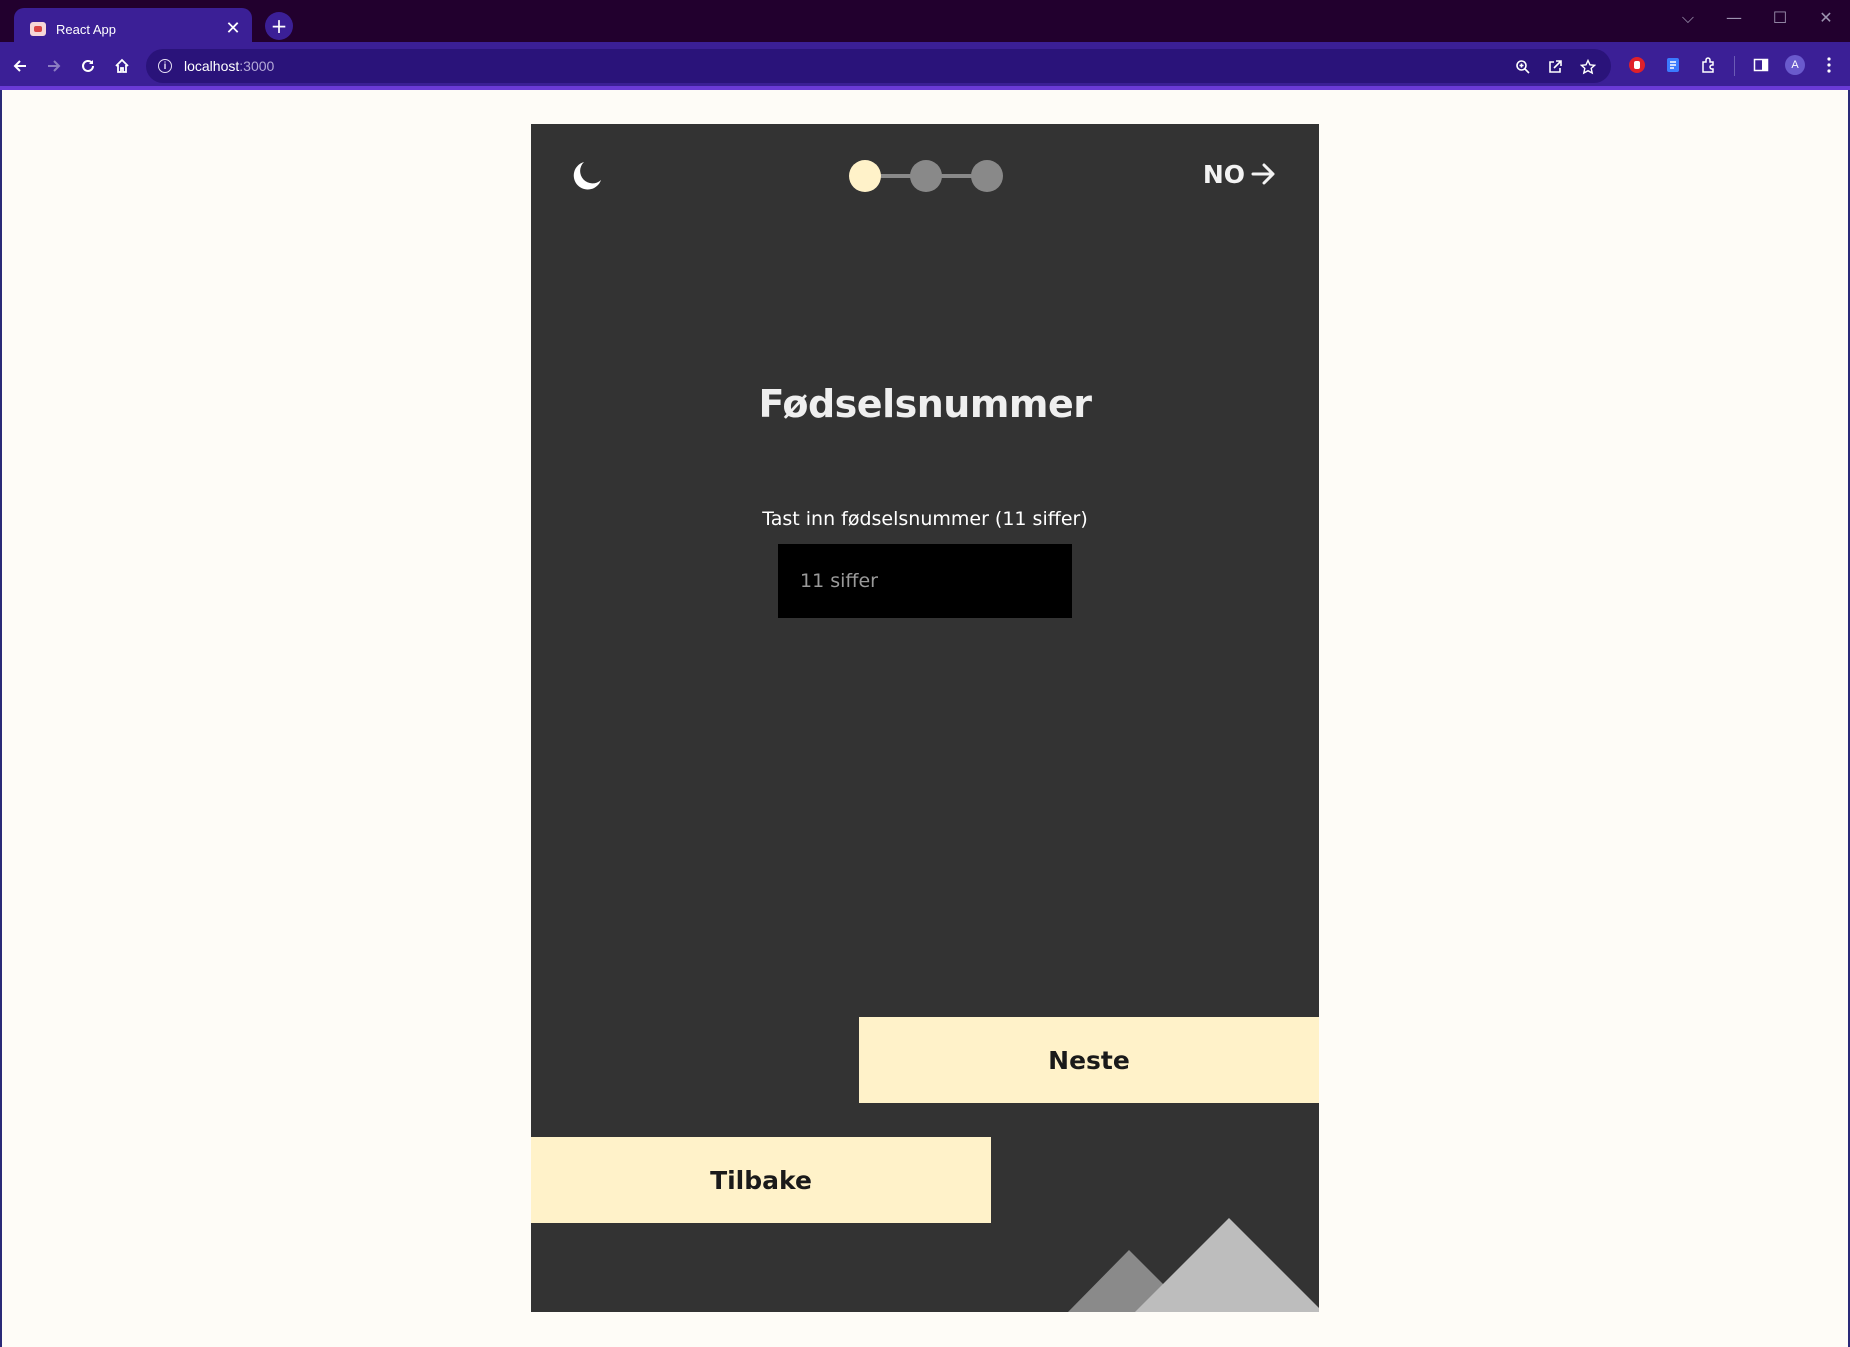 The image size is (1850, 1347). Describe the element at coordinates (987, 176) in the screenshot. I see `step-3-indicator` at that location.